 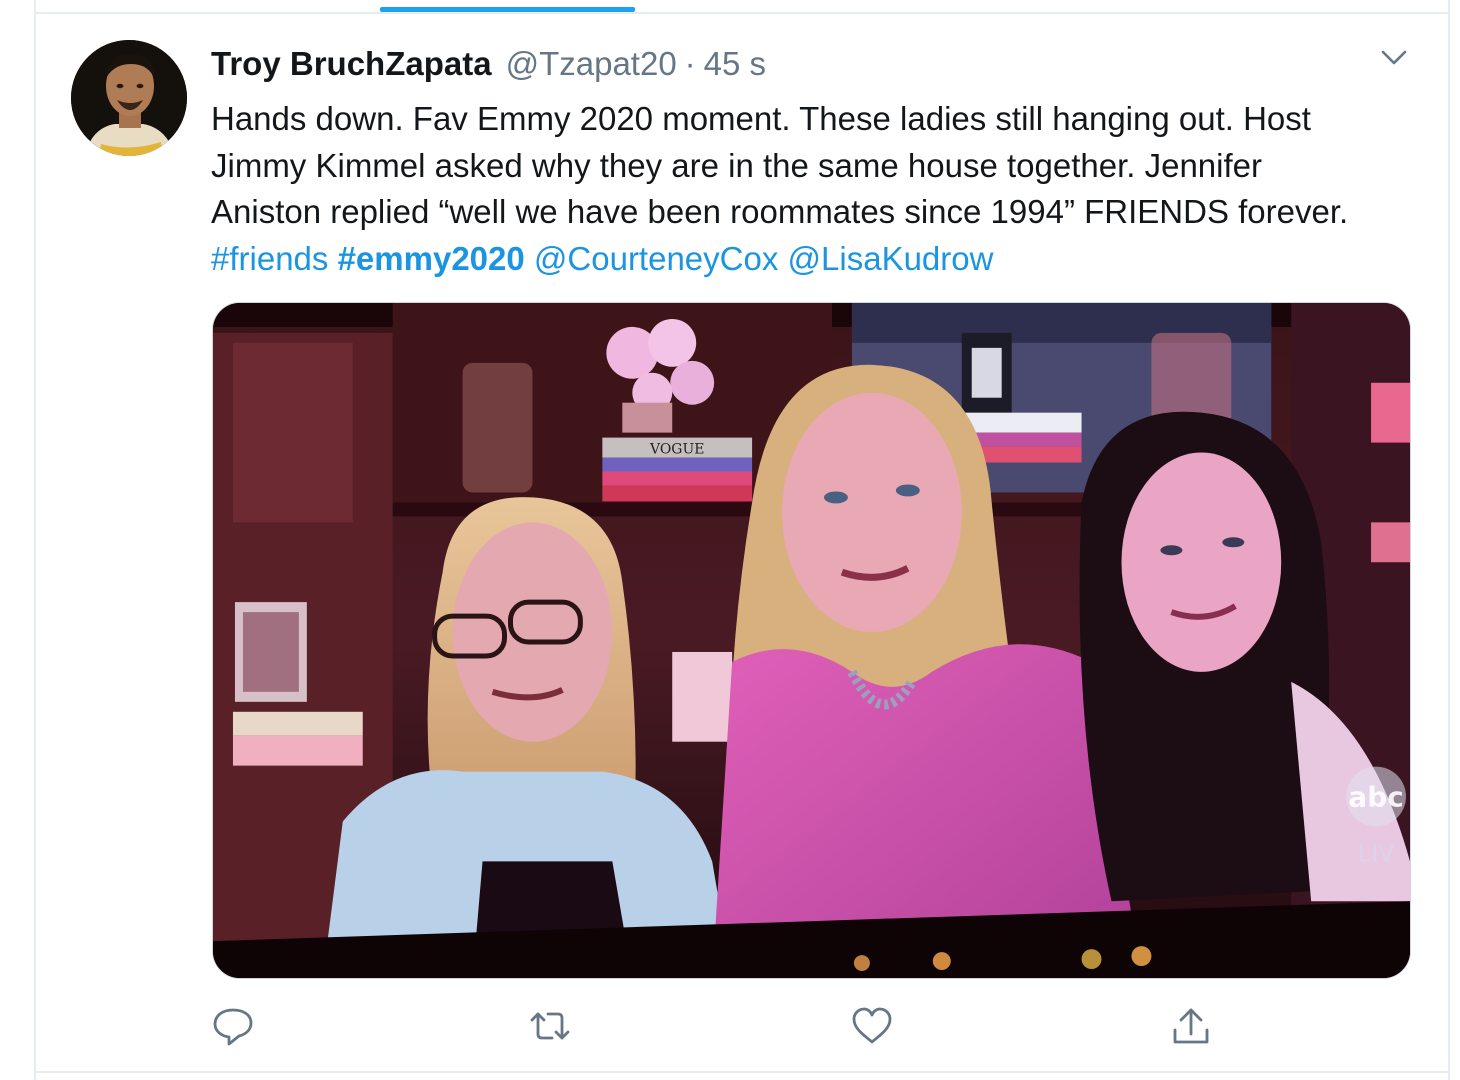 What do you see at coordinates (431, 258) in the screenshot?
I see `hashtag-emmy2020: #emmy2020` at bounding box center [431, 258].